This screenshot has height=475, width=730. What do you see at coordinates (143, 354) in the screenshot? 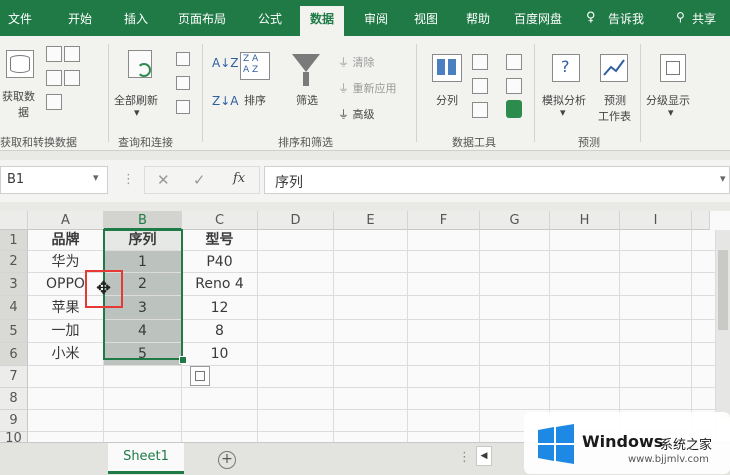
I see `table-cell: 5` at bounding box center [143, 354].